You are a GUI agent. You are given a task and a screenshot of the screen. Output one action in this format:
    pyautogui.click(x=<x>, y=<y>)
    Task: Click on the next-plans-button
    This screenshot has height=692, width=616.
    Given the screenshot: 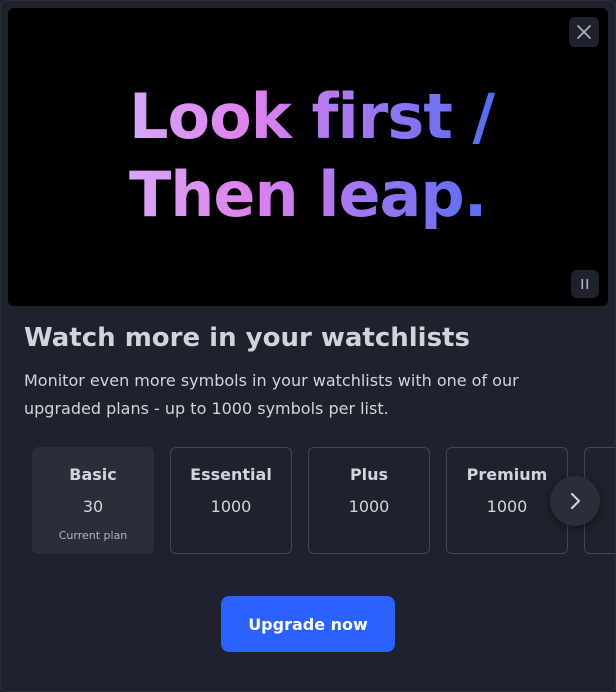 What is the action you would take?
    pyautogui.click(x=575, y=501)
    